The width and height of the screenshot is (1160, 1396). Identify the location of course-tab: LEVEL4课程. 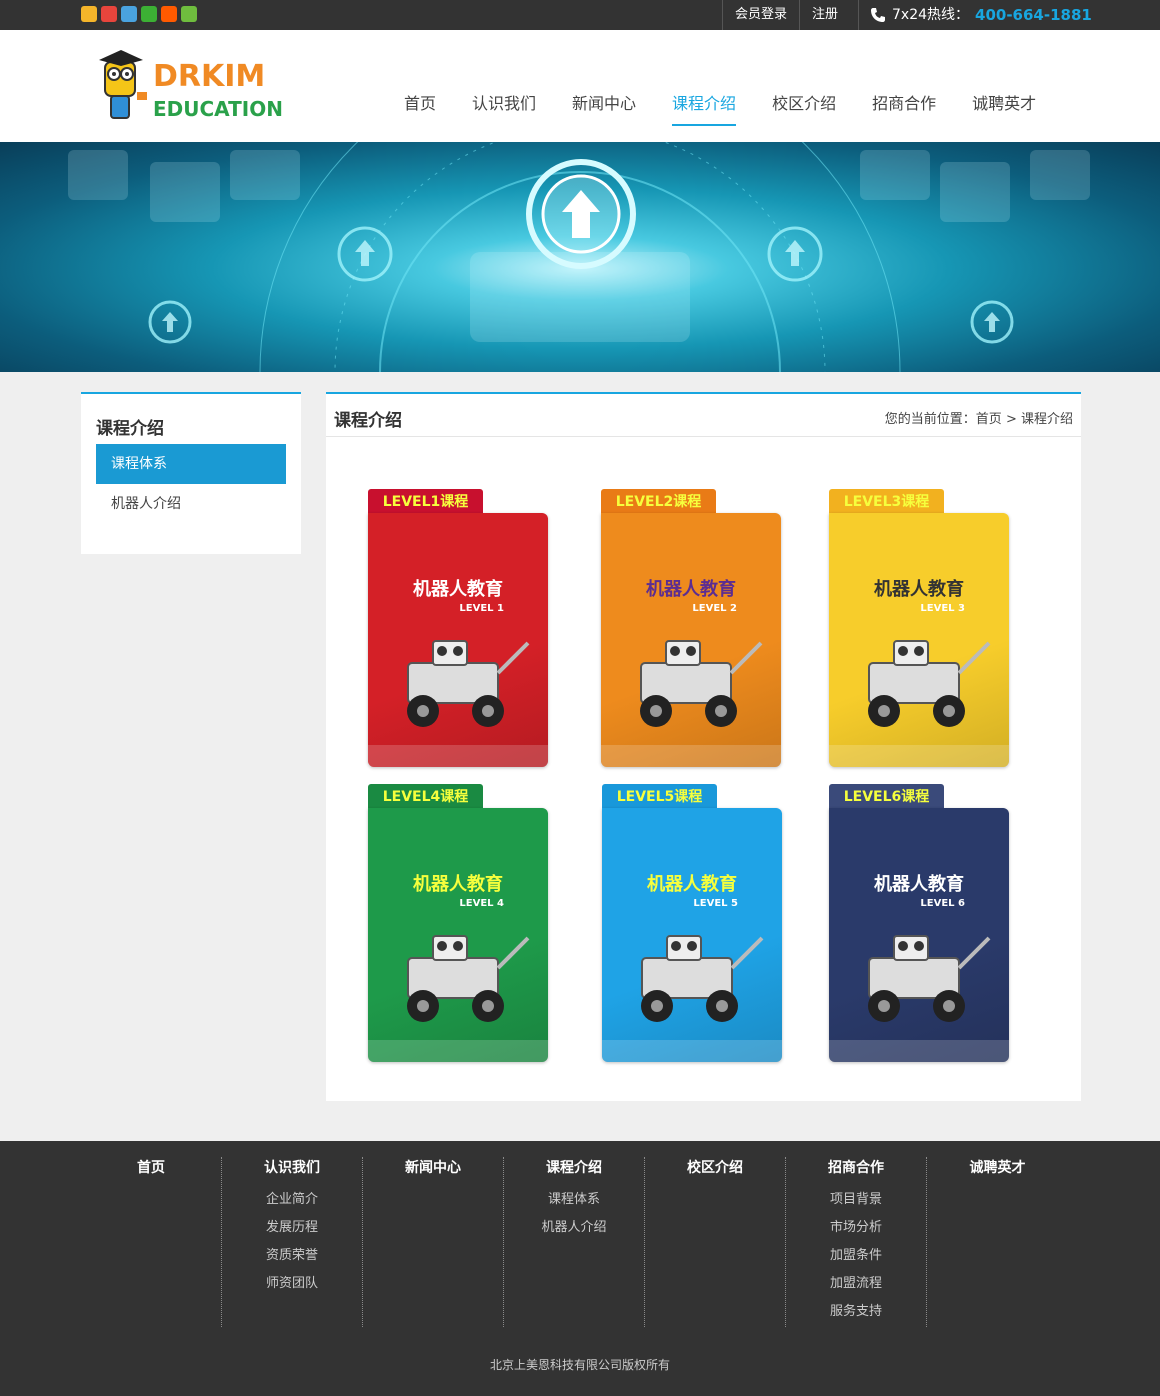
(425, 797).